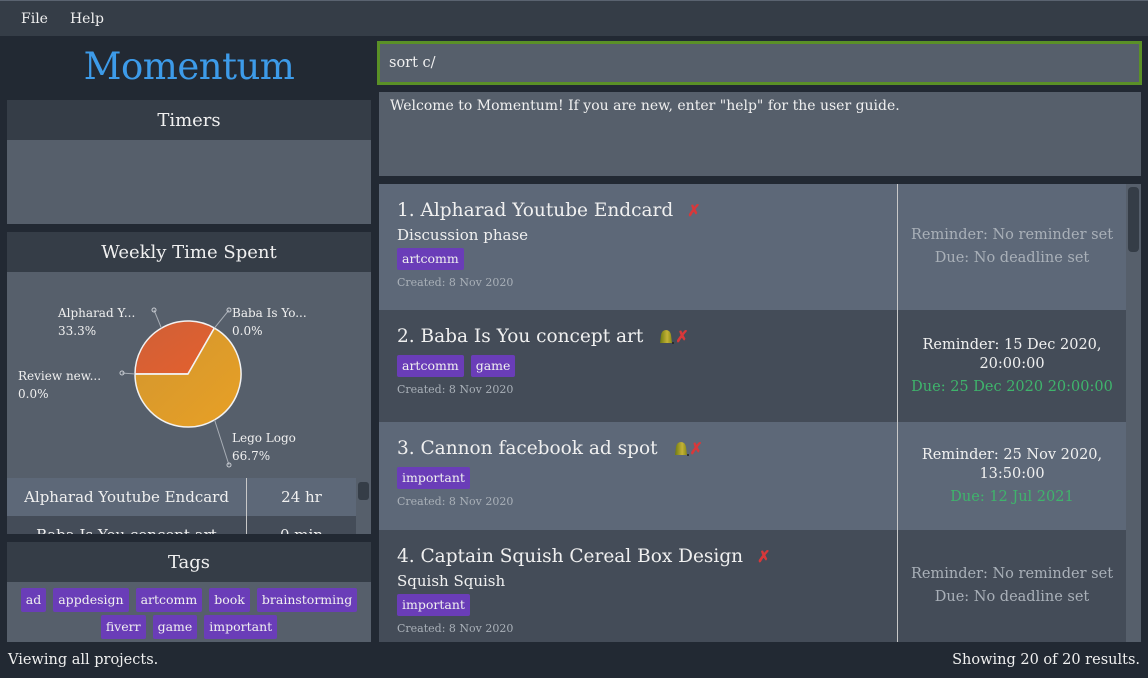 Image resolution: width=1148 pixels, height=678 pixels. I want to click on tag-chip: fiverr, so click(123, 627).